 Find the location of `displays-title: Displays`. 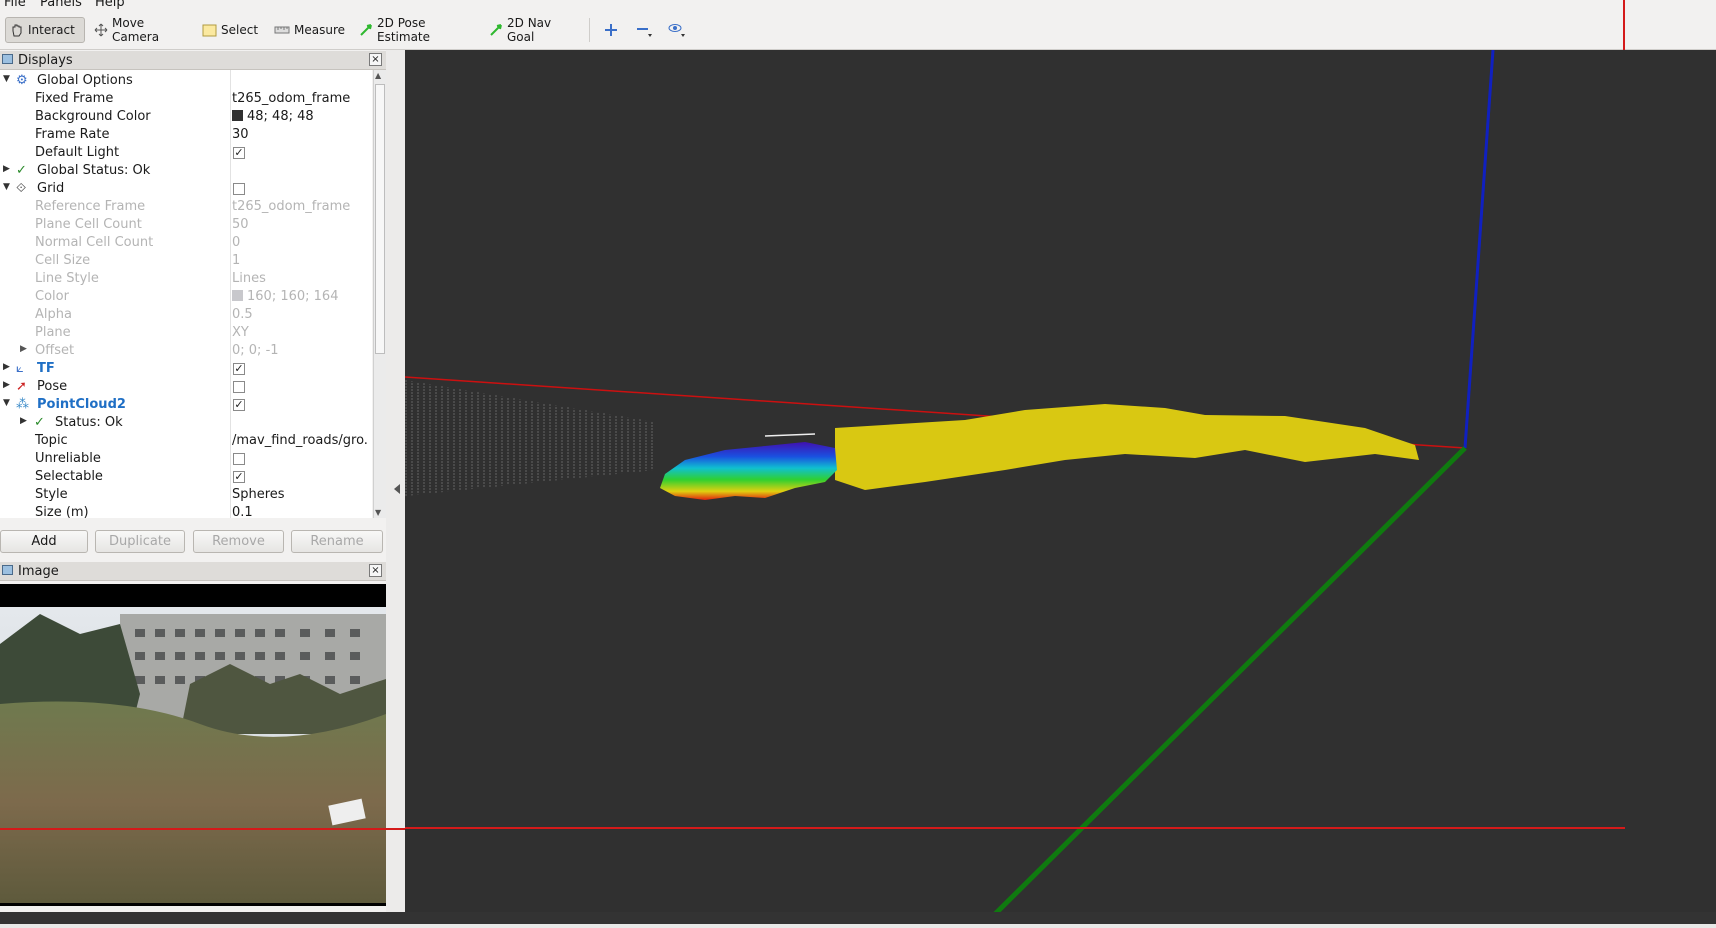

displays-title: Displays is located at coordinates (45, 60).